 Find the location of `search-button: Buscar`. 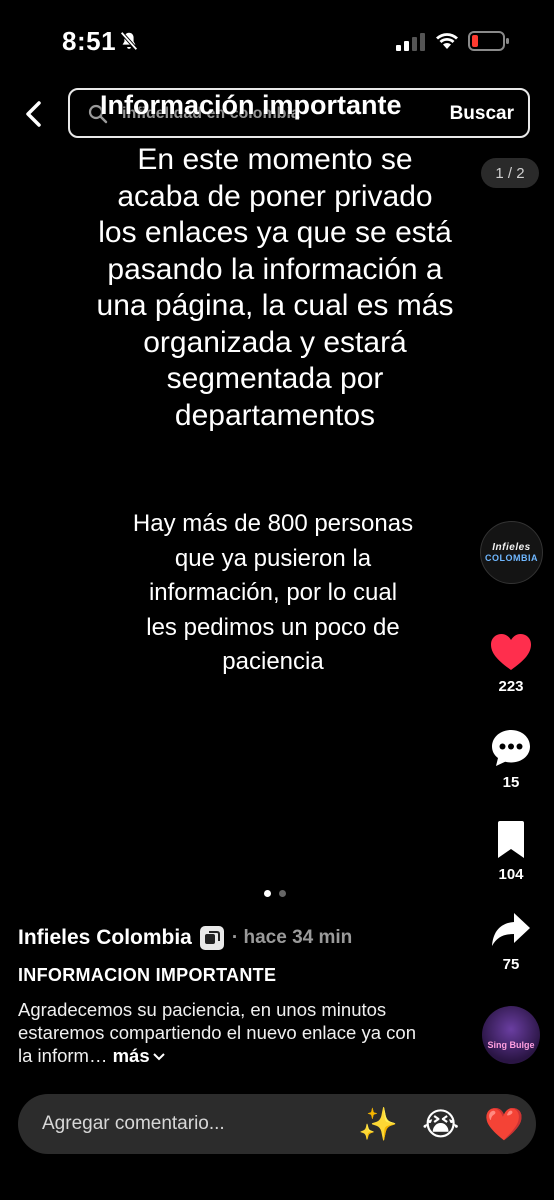

search-button: Buscar is located at coordinates (482, 114).